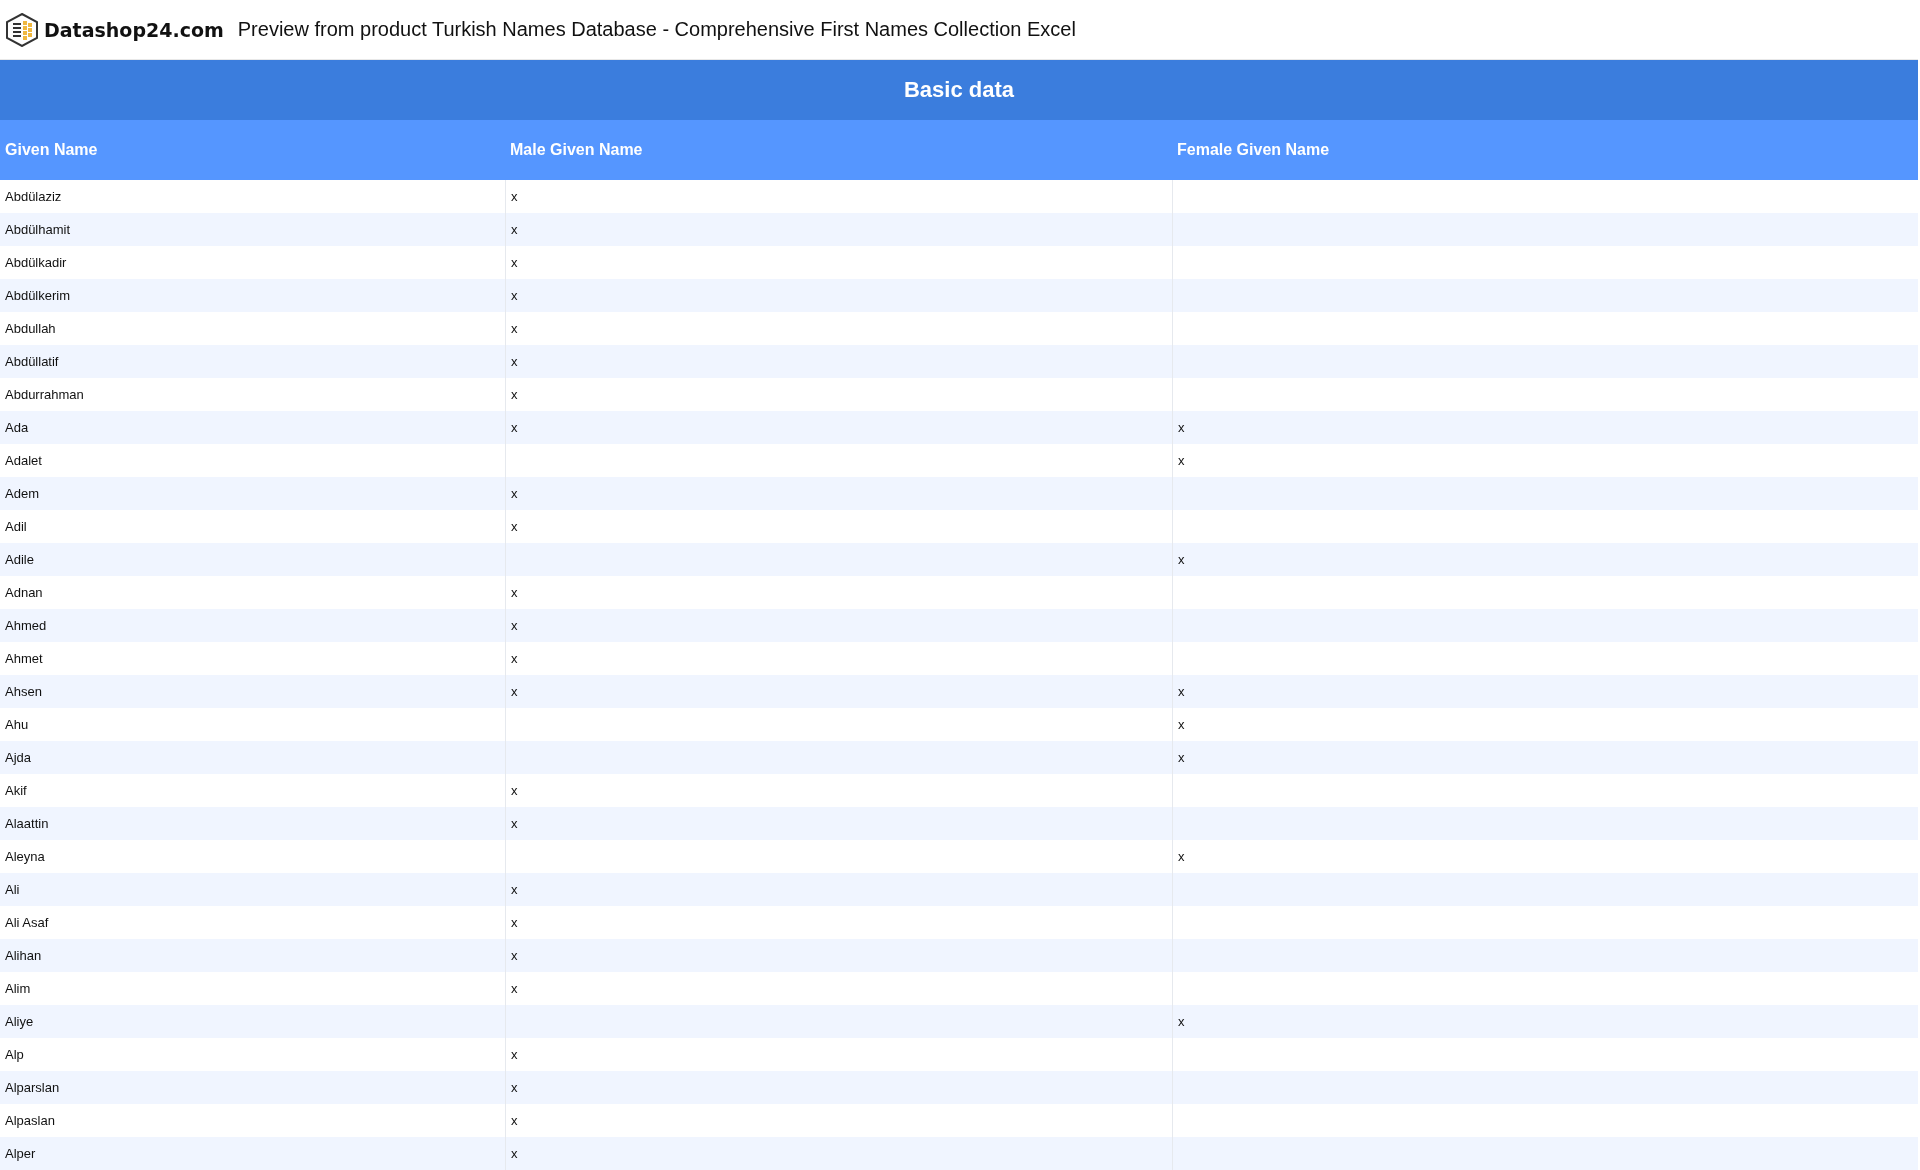 This screenshot has height=1170, width=1920. What do you see at coordinates (30, 1121) in the screenshot?
I see `table-cell-text: Alpaslan` at bounding box center [30, 1121].